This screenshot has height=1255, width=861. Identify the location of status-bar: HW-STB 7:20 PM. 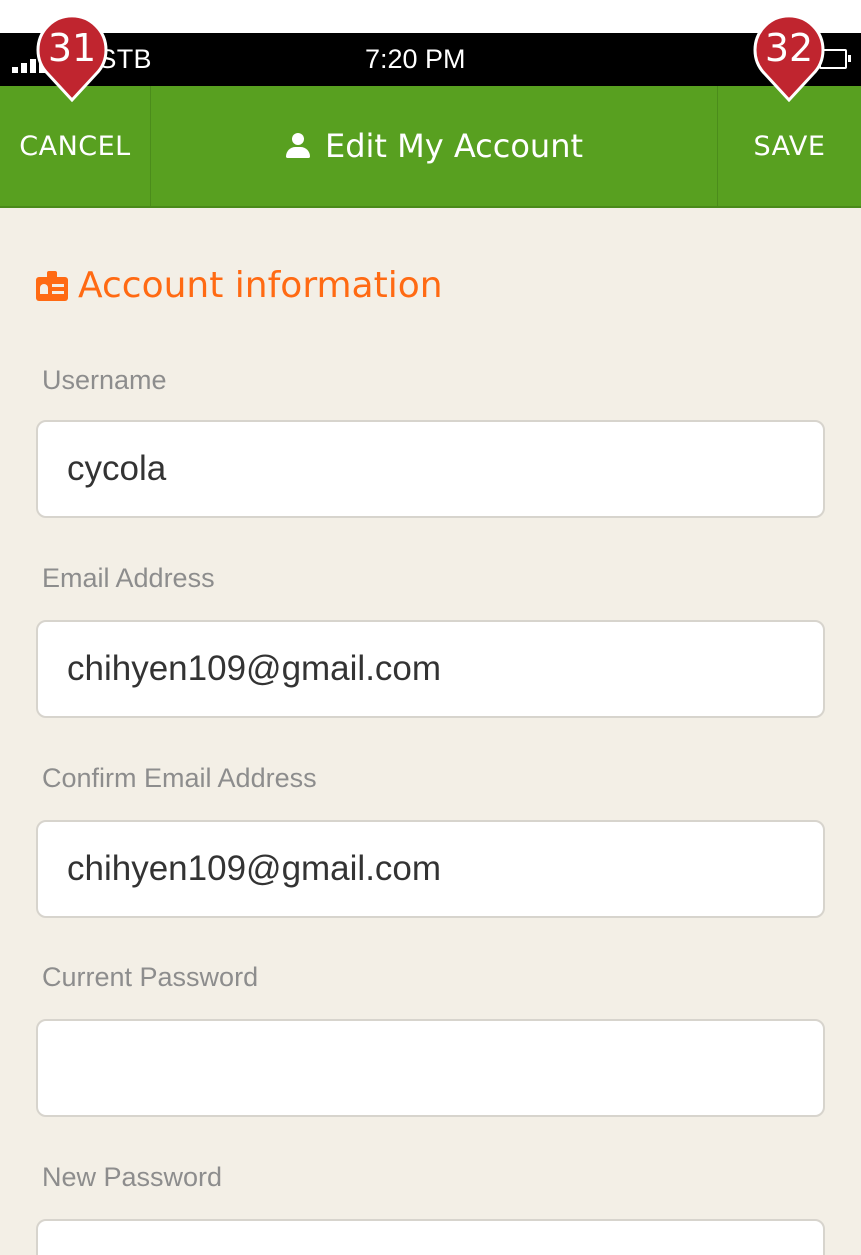
(430, 59).